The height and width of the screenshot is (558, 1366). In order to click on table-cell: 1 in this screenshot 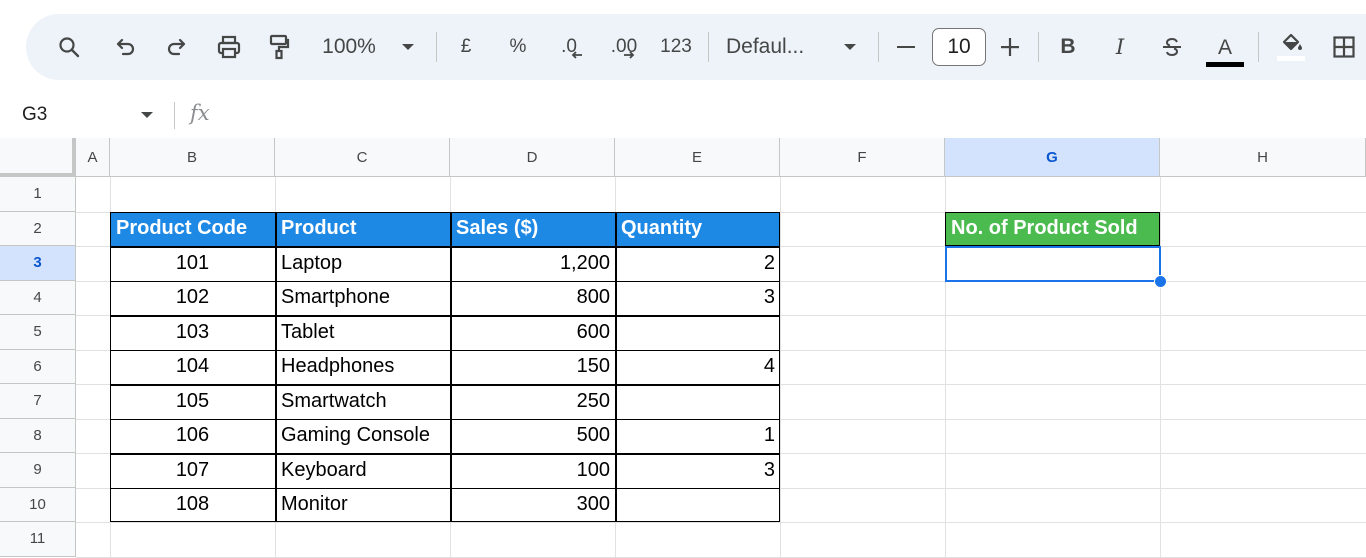, I will do `click(697, 436)`.